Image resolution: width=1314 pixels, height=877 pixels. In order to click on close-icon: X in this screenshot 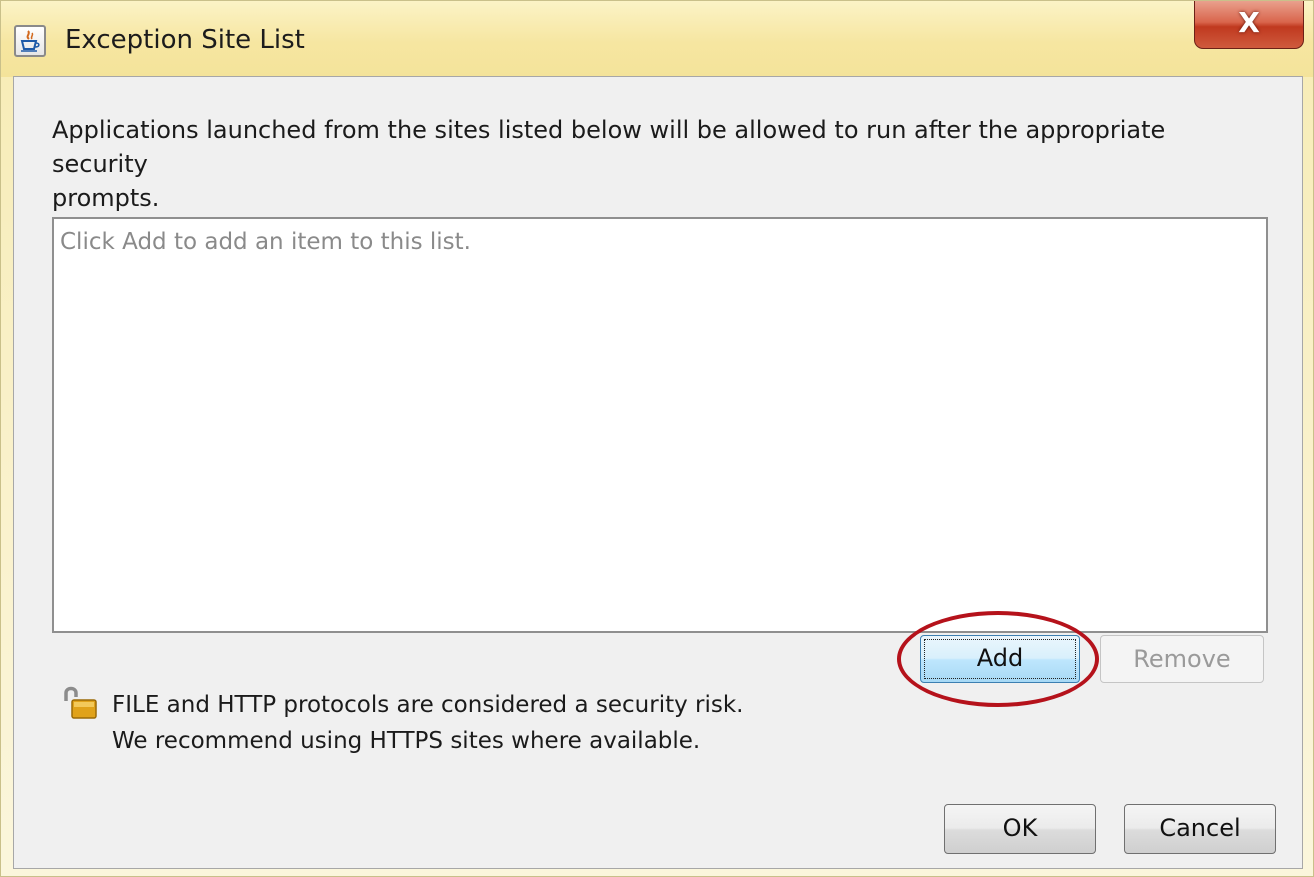, I will do `click(1249, 22)`.